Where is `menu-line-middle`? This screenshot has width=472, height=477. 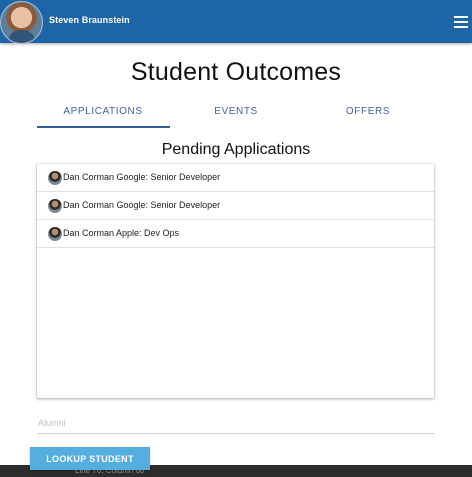 menu-line-middle is located at coordinates (461, 22).